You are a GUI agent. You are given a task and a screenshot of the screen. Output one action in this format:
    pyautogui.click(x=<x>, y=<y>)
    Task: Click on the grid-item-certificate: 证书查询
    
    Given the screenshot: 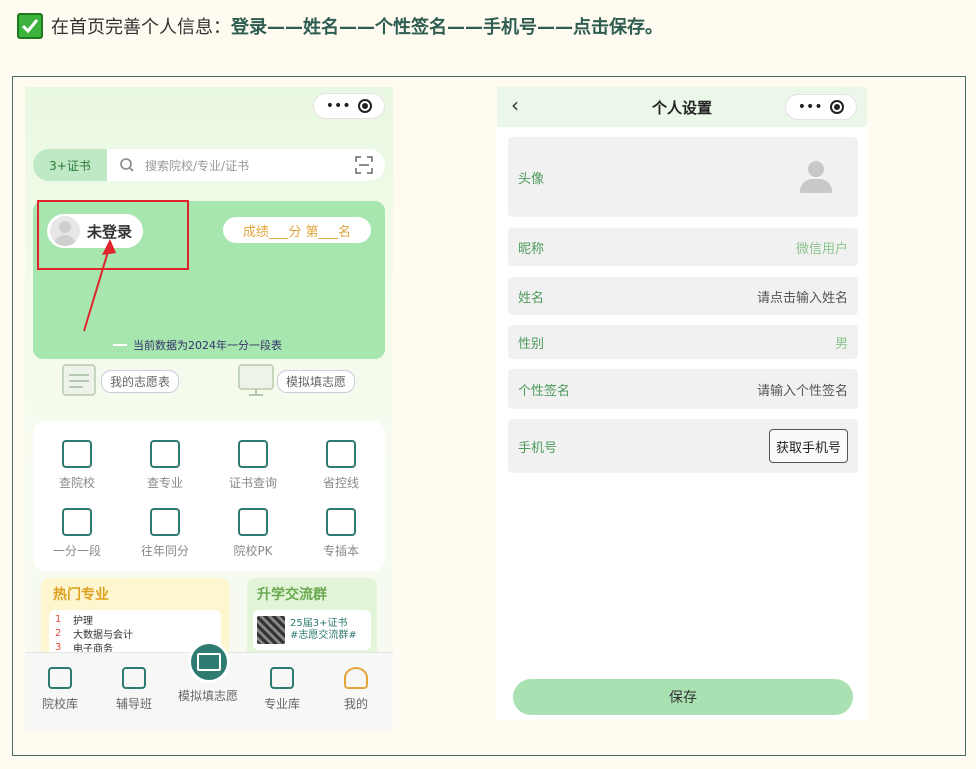 What is the action you would take?
    pyautogui.click(x=253, y=458)
    